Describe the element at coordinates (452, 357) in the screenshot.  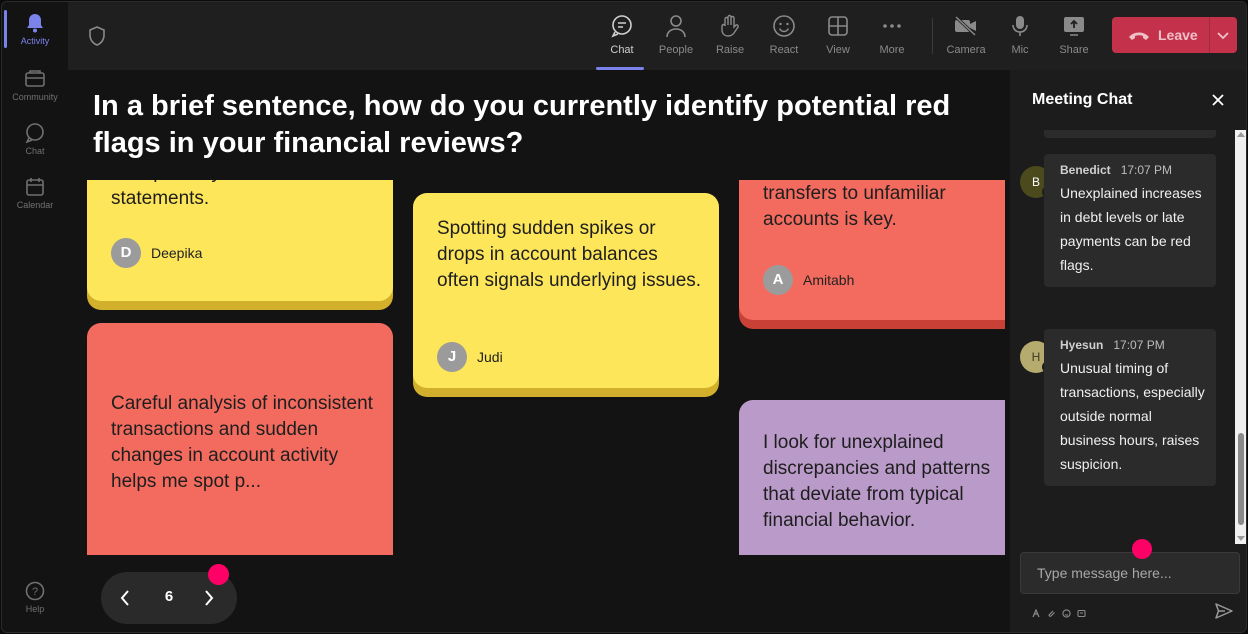
I see `avatar: J` at that location.